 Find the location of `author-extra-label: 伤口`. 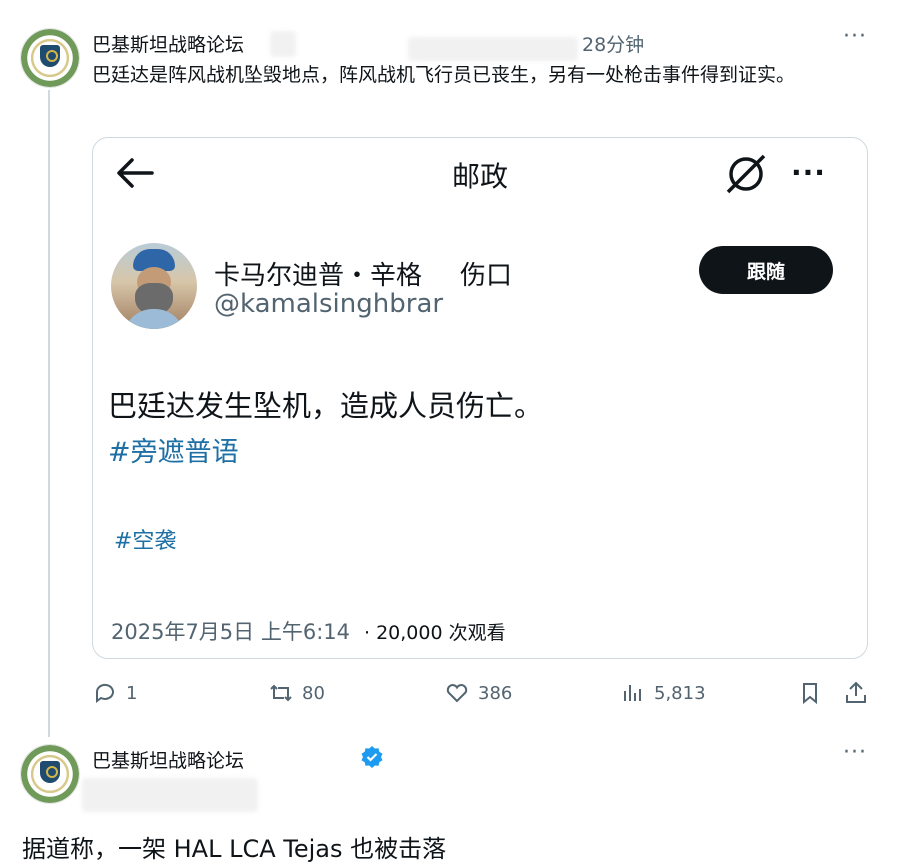

author-extra-label: 伤口 is located at coordinates (486, 276).